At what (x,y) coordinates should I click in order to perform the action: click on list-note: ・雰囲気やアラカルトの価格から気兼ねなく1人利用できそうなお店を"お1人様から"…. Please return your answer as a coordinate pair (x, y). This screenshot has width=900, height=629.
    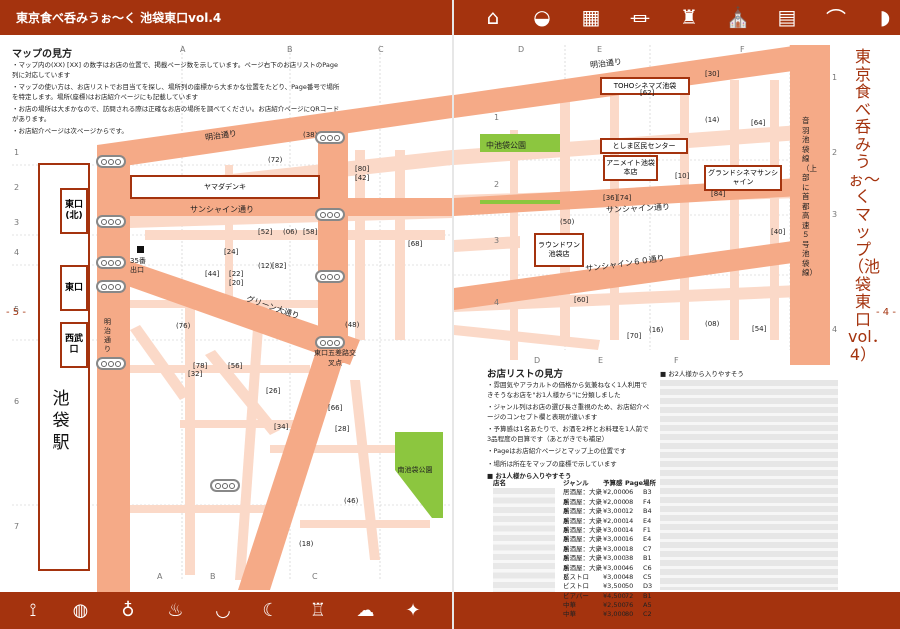
    Looking at the image, I should click on (567, 390).